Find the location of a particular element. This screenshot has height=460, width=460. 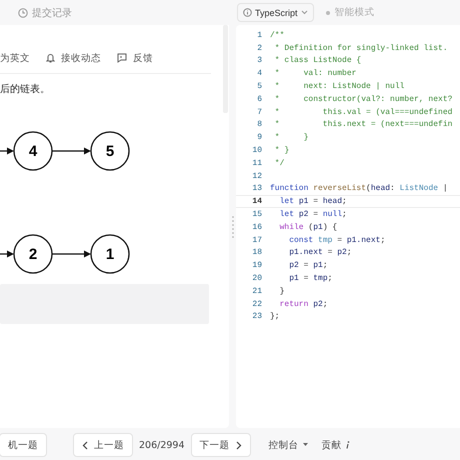

language-select: TypeScript is located at coordinates (275, 12).